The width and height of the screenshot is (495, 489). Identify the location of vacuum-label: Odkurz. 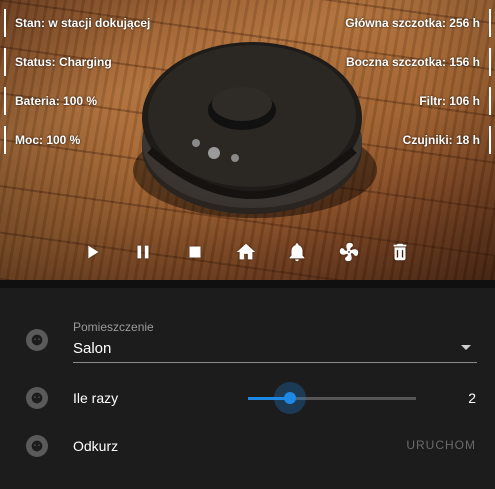
(96, 446).